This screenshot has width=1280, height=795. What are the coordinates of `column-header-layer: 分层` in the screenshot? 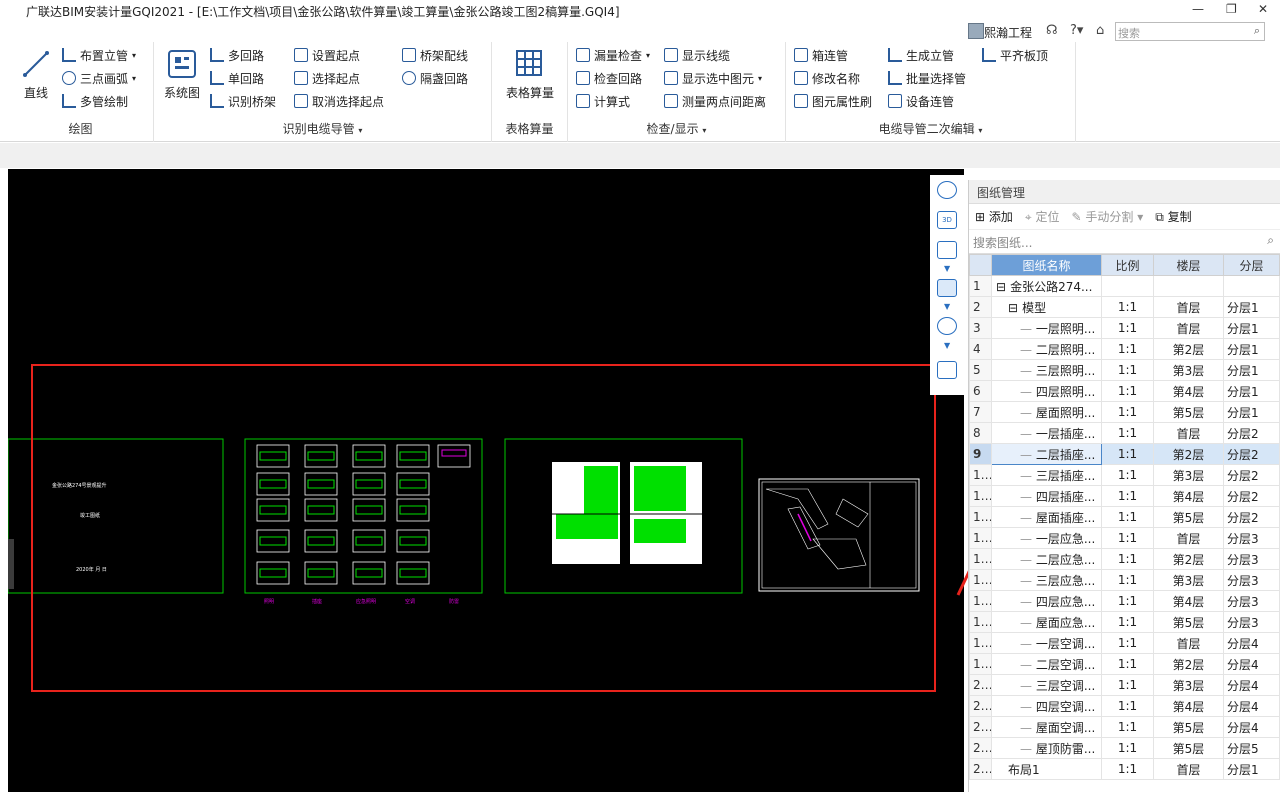 It's located at (1251, 265).